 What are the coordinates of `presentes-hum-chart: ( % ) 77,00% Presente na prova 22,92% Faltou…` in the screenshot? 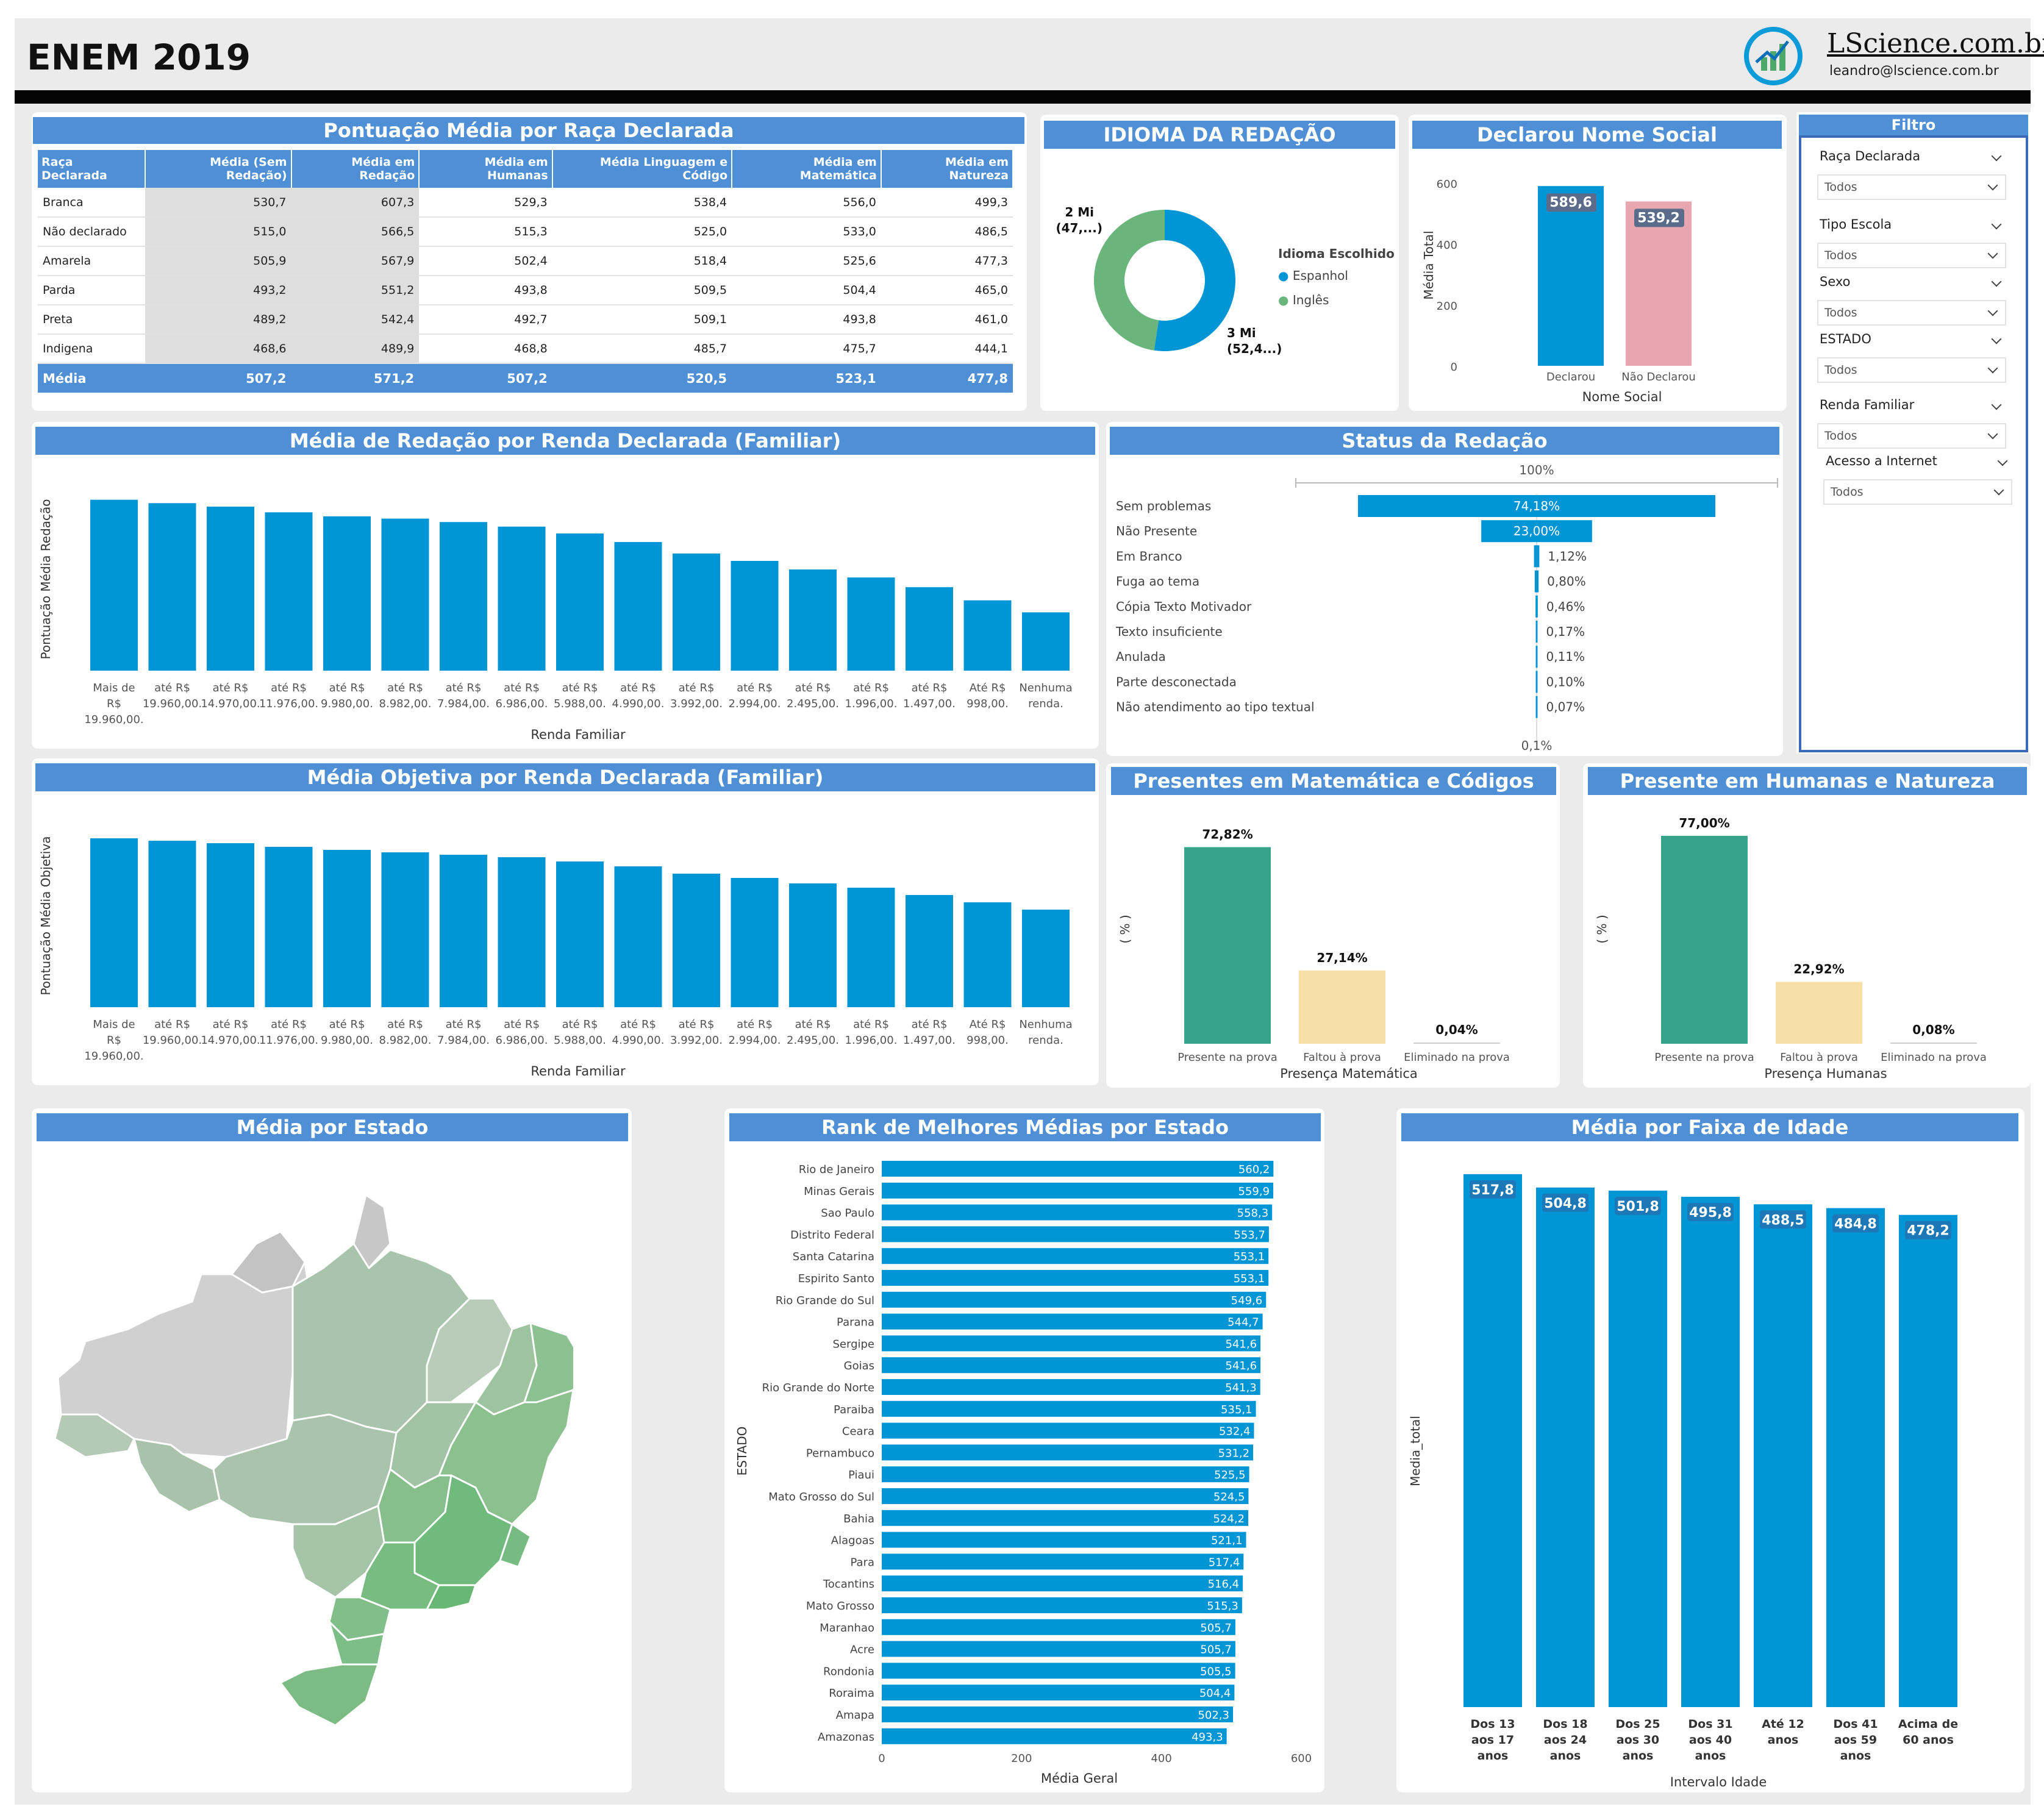 It's located at (1791, 948).